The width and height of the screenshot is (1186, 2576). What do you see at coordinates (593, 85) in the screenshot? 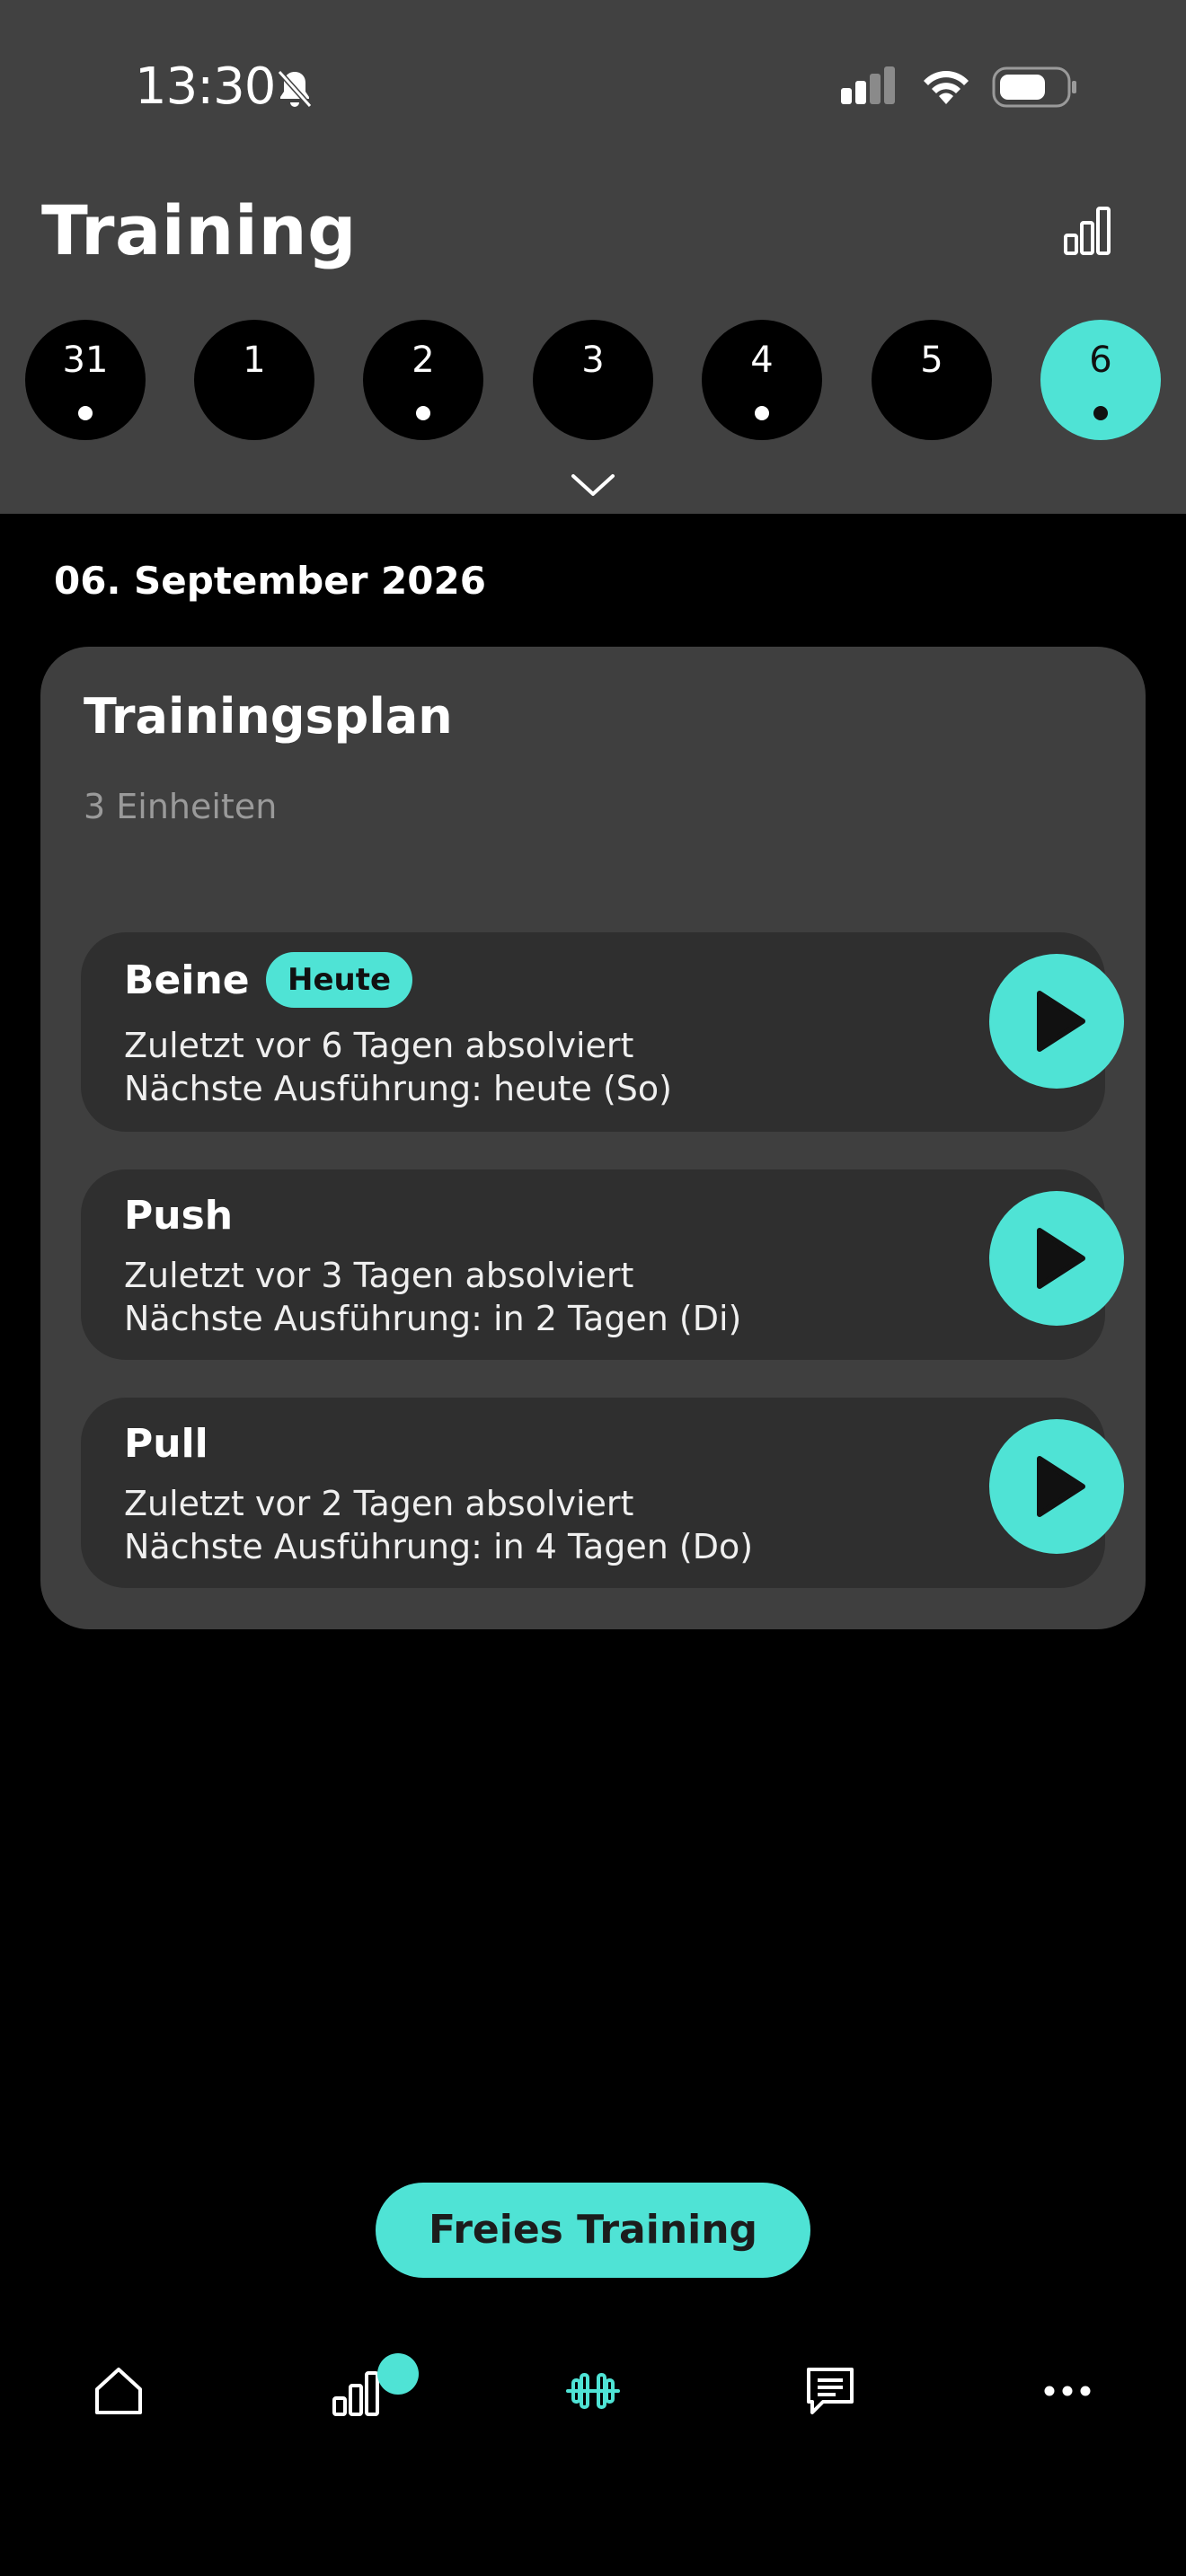
I see `status-bar: 13:30` at bounding box center [593, 85].